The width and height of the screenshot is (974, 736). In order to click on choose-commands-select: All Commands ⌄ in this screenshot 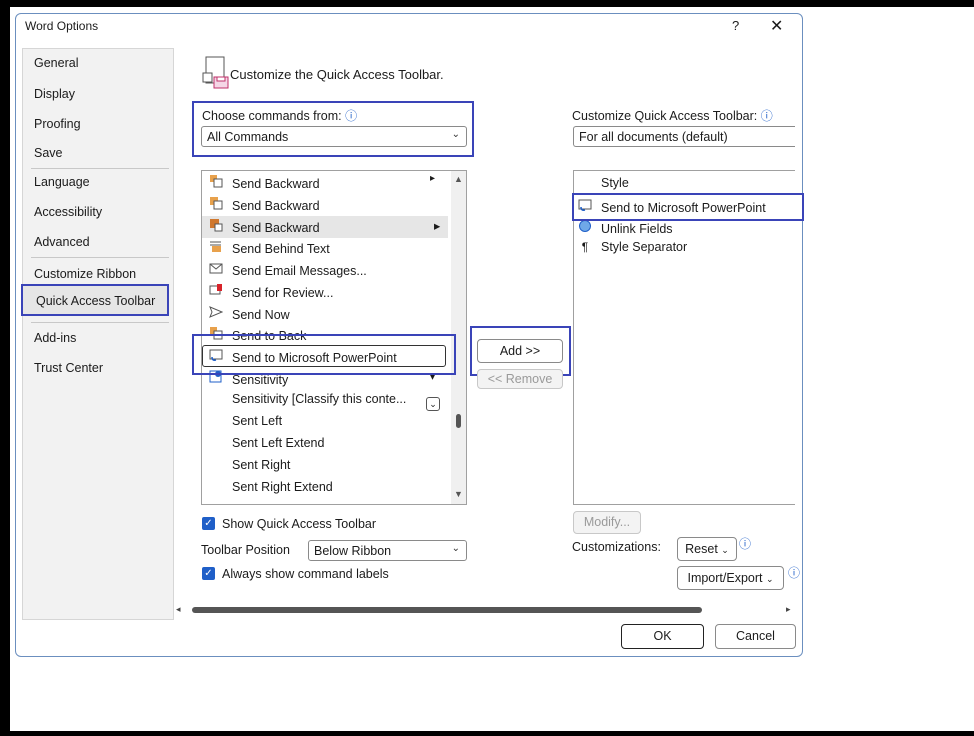, I will do `click(334, 136)`.